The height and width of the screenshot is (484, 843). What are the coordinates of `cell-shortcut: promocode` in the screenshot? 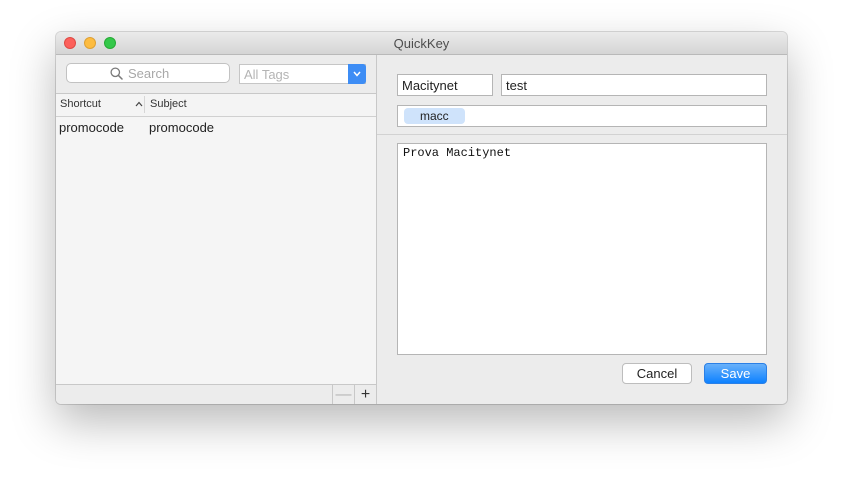 It's located at (92, 127).